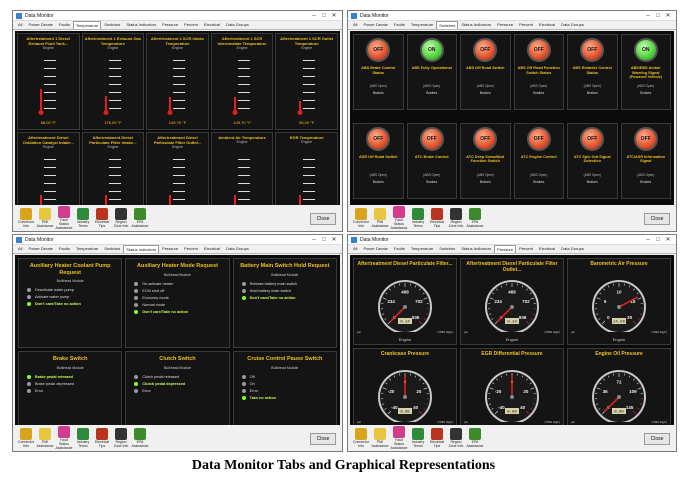  Describe the element at coordinates (179, 297) in the screenshot. I see `radio-option: Economy mode` at that location.